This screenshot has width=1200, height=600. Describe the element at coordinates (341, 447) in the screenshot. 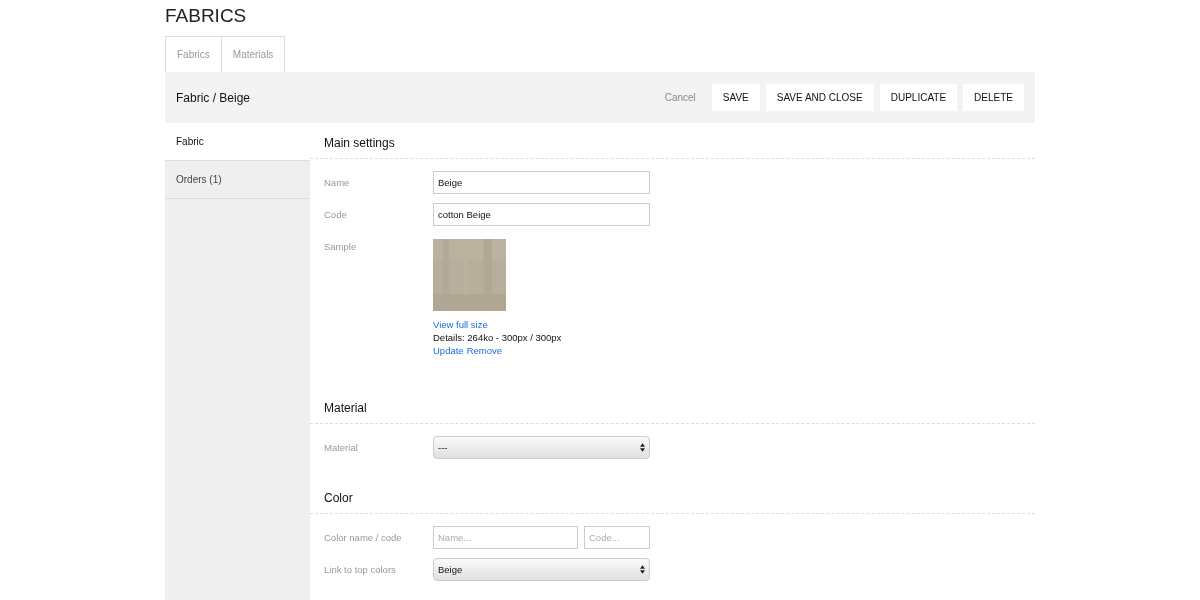

I see `field-label: Material` at that location.